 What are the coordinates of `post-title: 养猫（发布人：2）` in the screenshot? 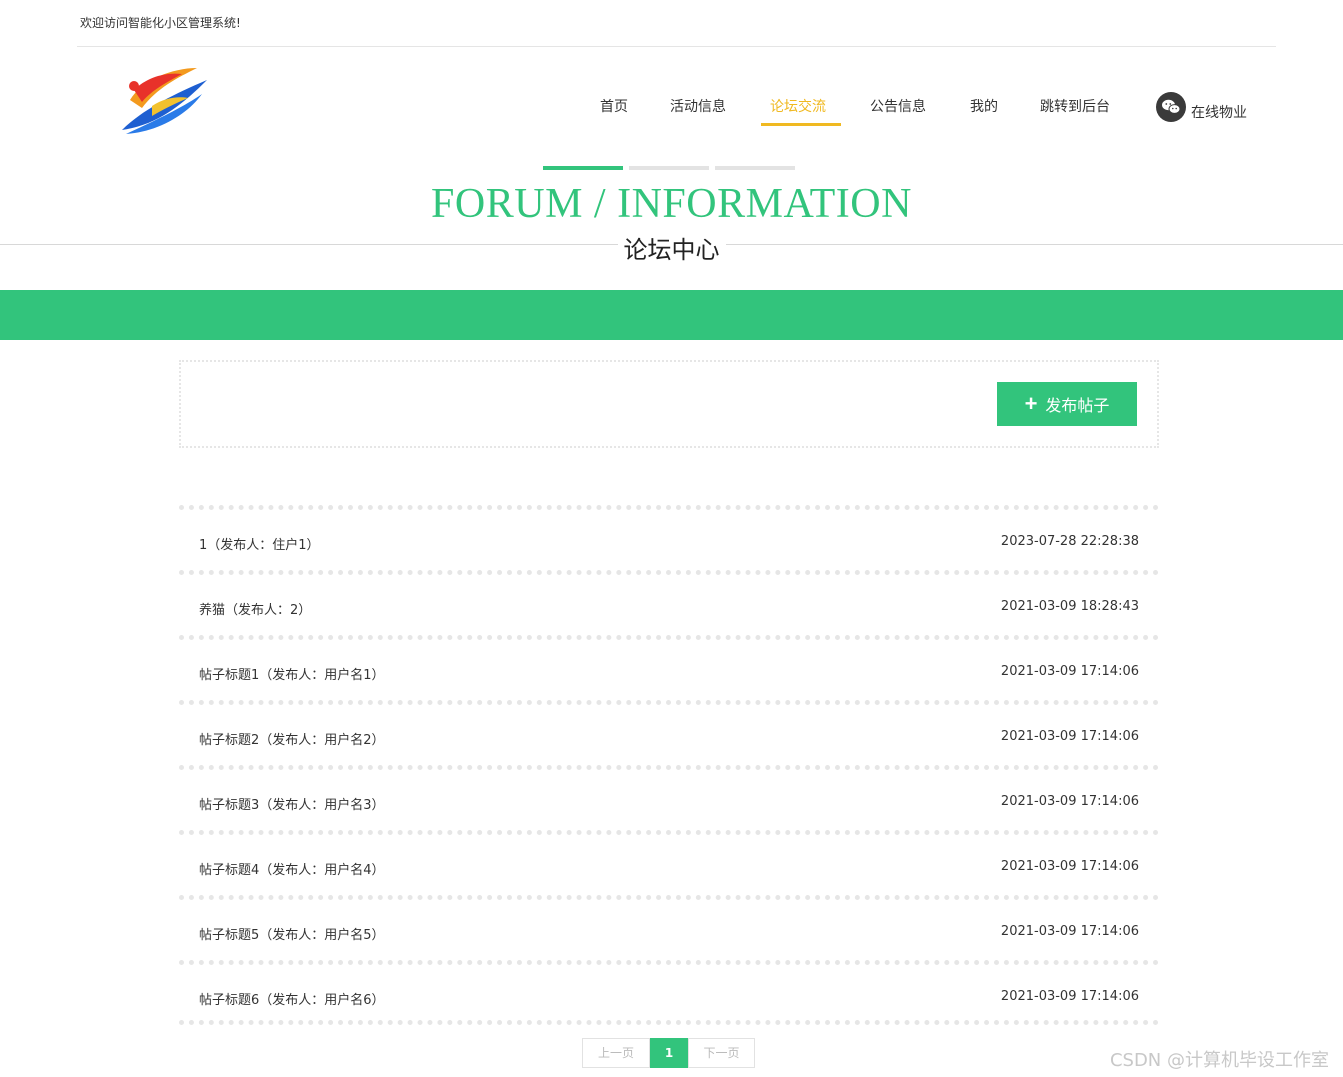 It's located at (255, 608).